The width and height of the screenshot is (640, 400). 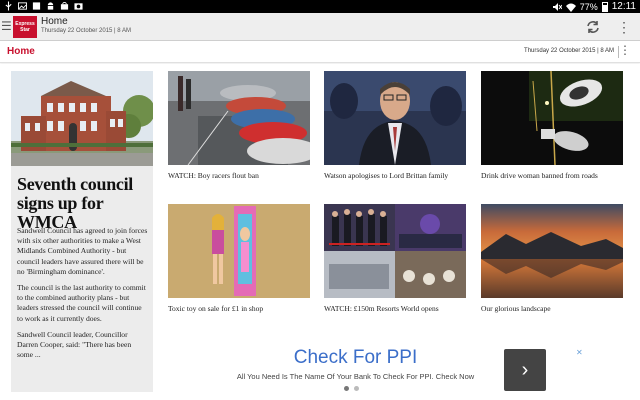 What do you see at coordinates (54, 21) in the screenshot?
I see `app-title: Home` at bounding box center [54, 21].